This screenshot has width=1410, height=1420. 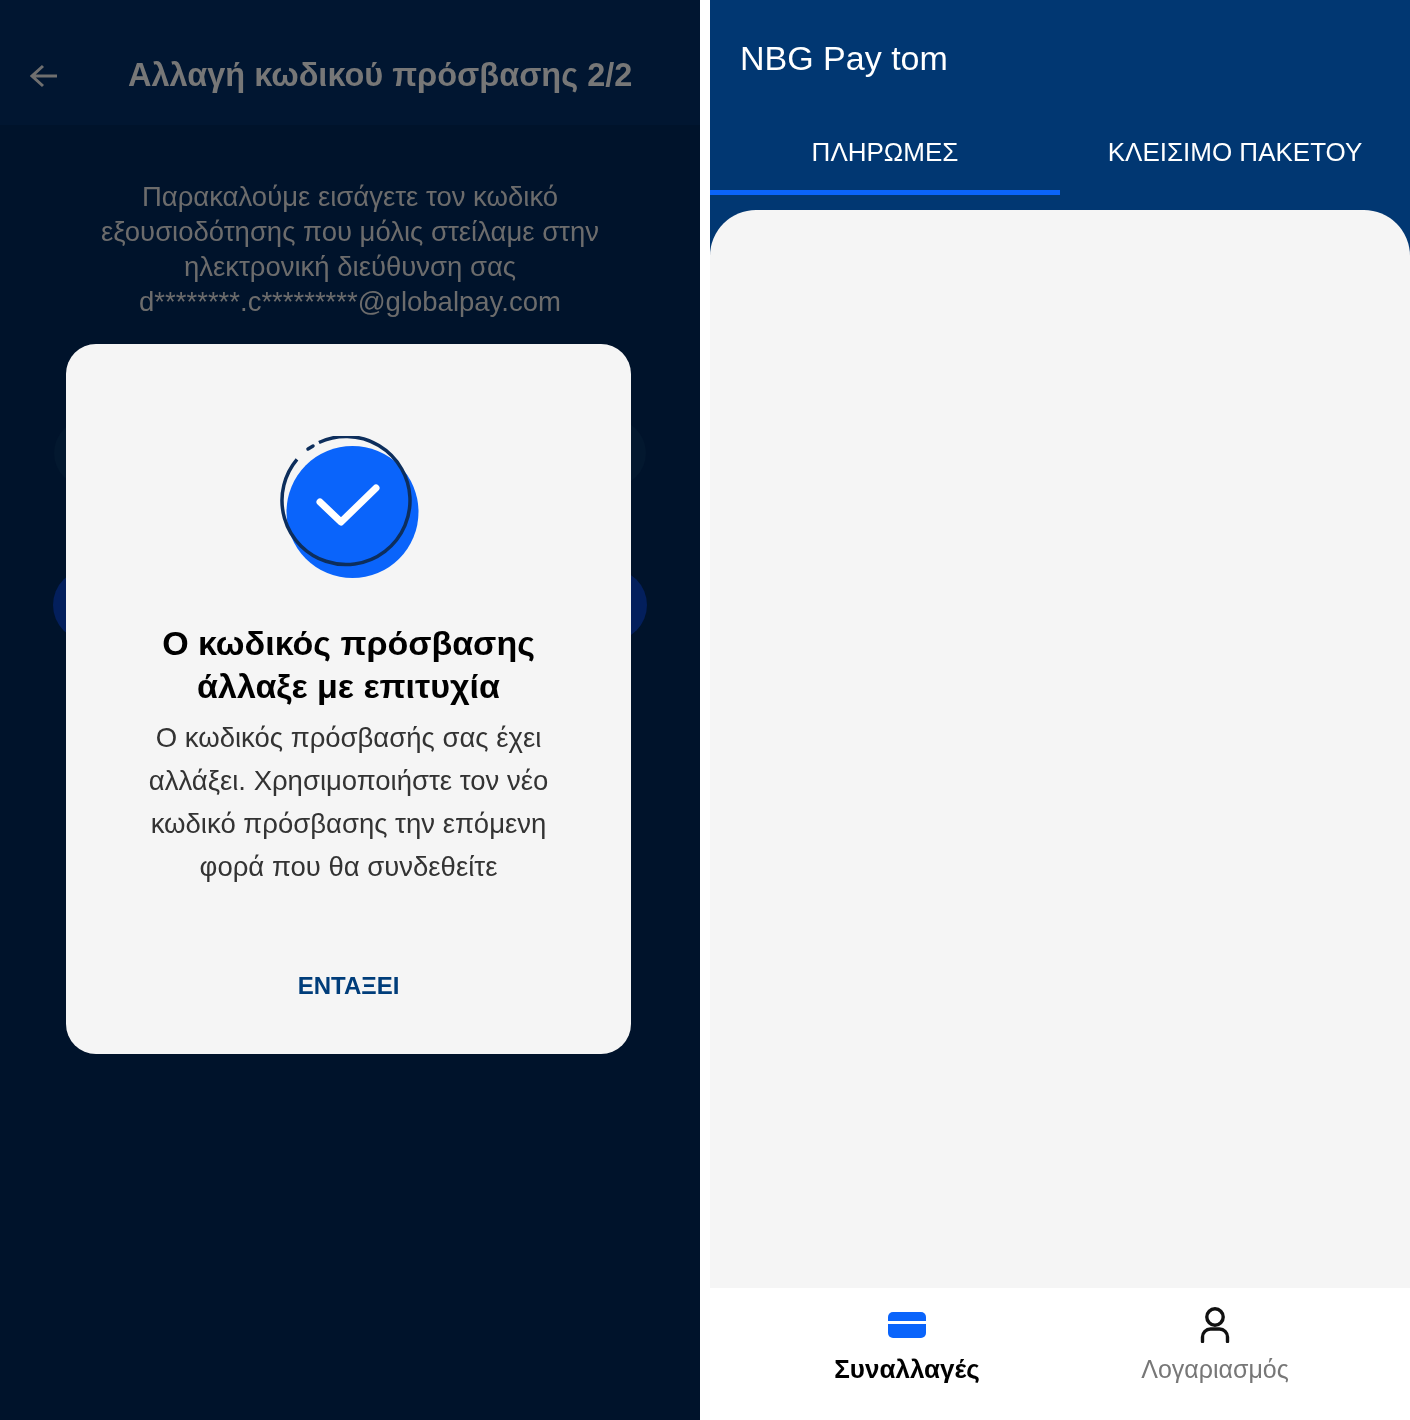 I want to click on back-button, so click(x=44, y=75).